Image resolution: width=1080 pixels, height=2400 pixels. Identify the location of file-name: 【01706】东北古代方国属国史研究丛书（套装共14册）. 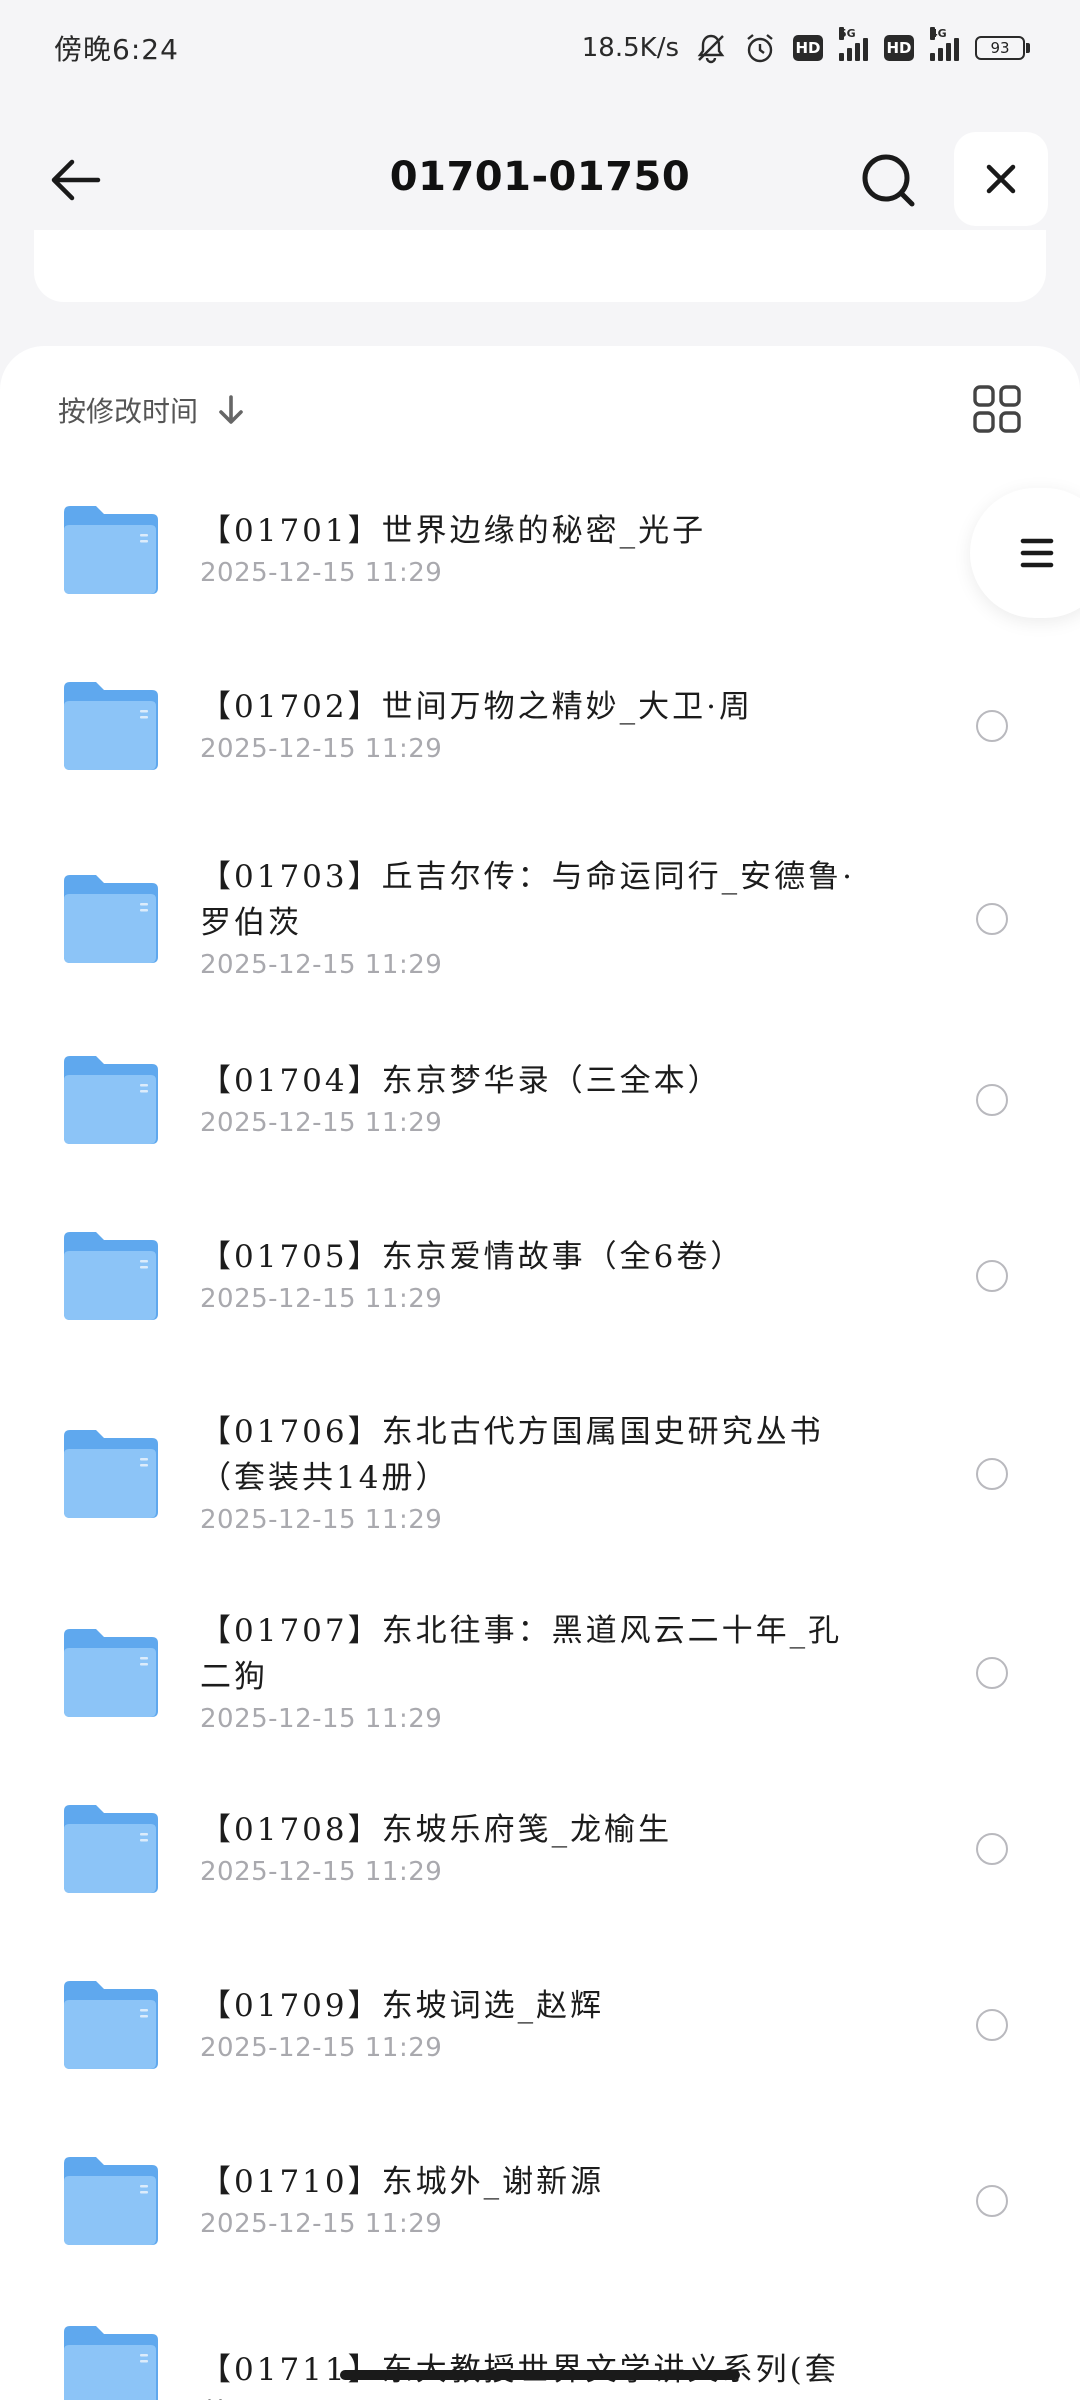
(512, 1455).